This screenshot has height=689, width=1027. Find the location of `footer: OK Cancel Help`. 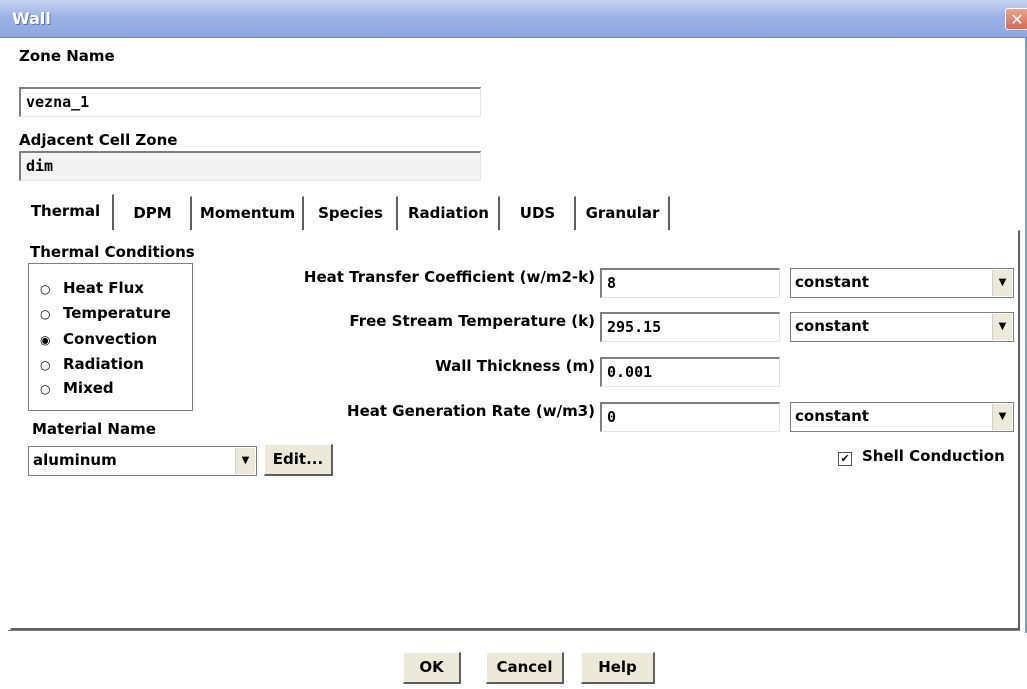

footer: OK Cancel Help is located at coordinates (513, 661).